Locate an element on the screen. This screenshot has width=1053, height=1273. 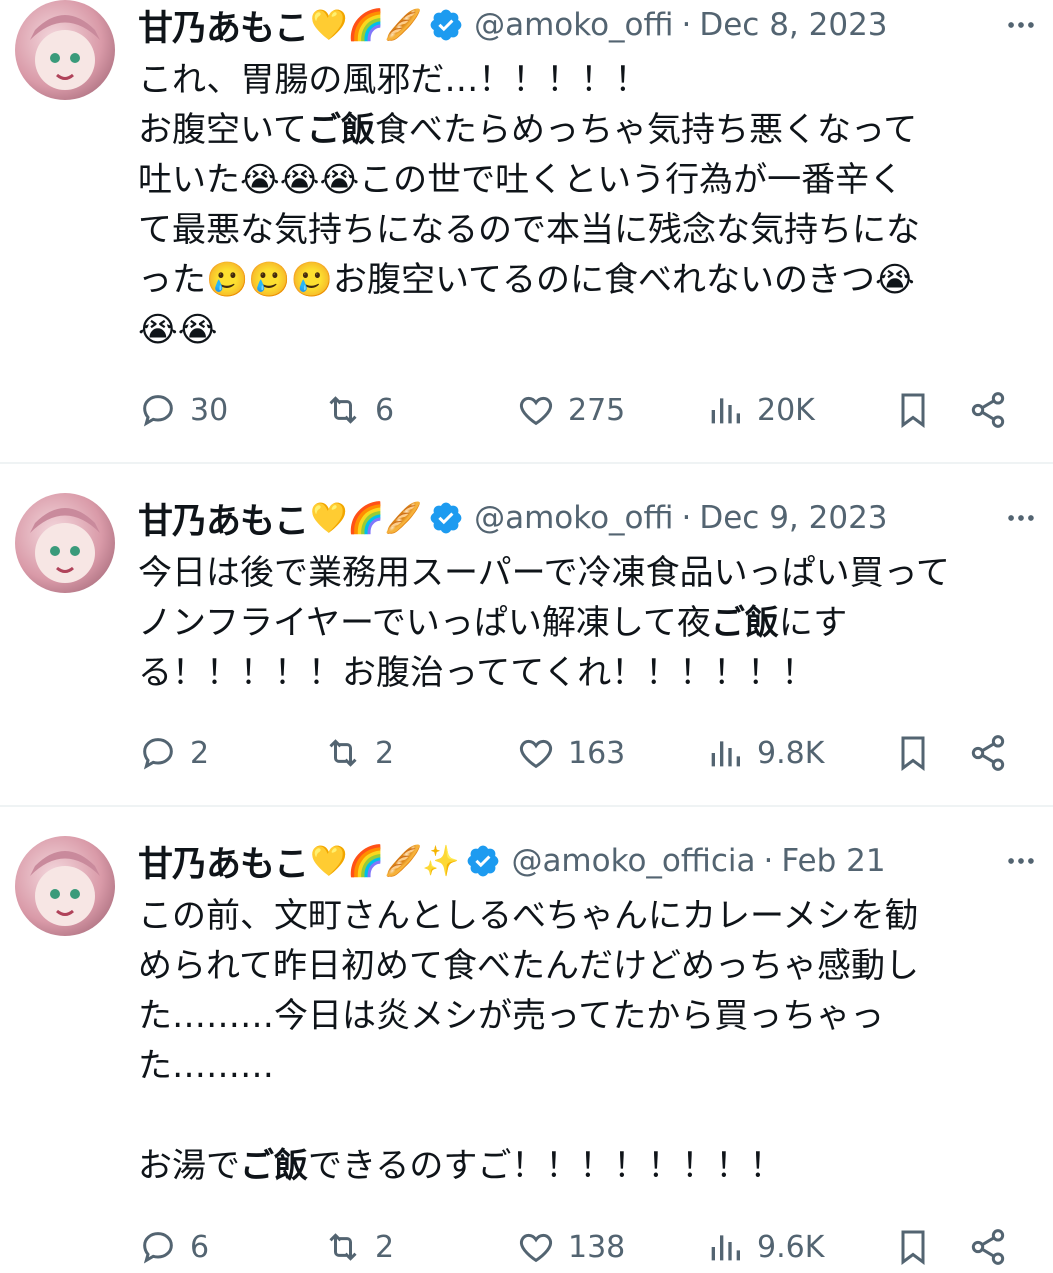
reply-button: 2 is located at coordinates (173, 753).